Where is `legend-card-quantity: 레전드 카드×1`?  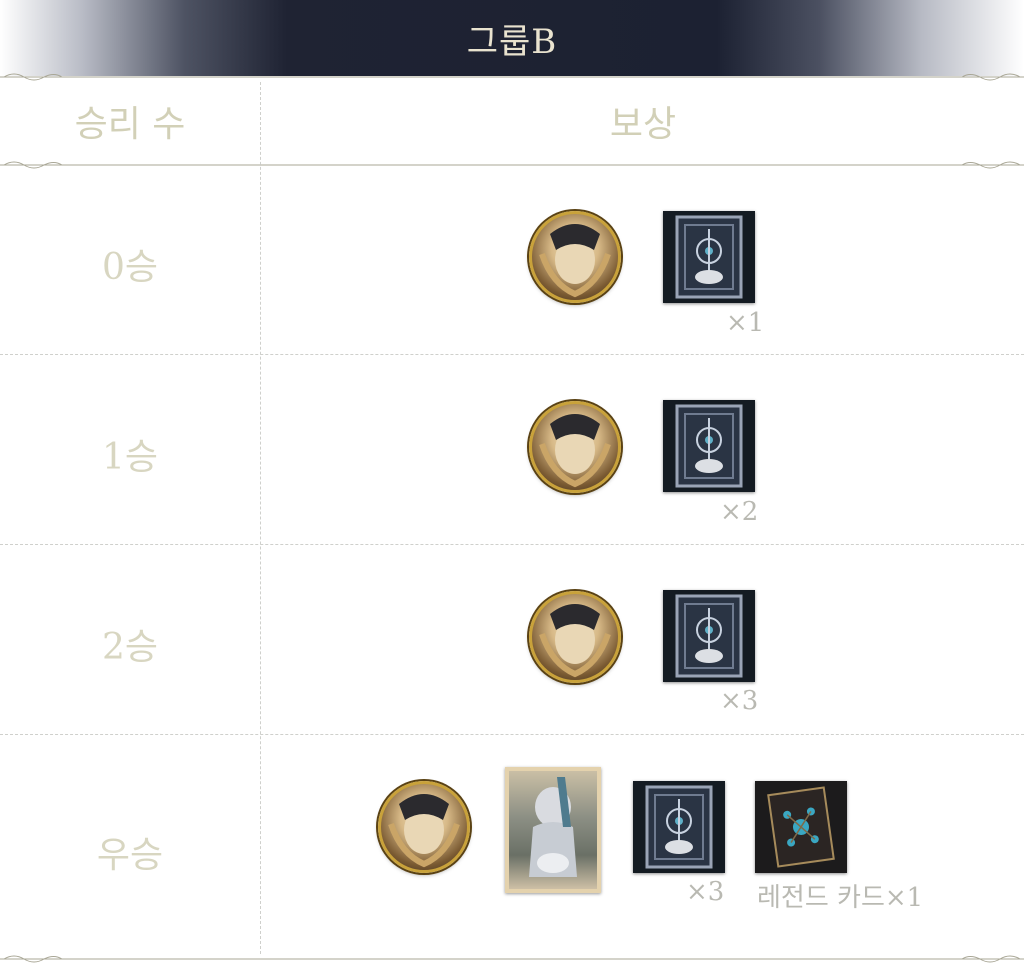 legend-card-quantity: 레전드 카드×1 is located at coordinates (840, 898).